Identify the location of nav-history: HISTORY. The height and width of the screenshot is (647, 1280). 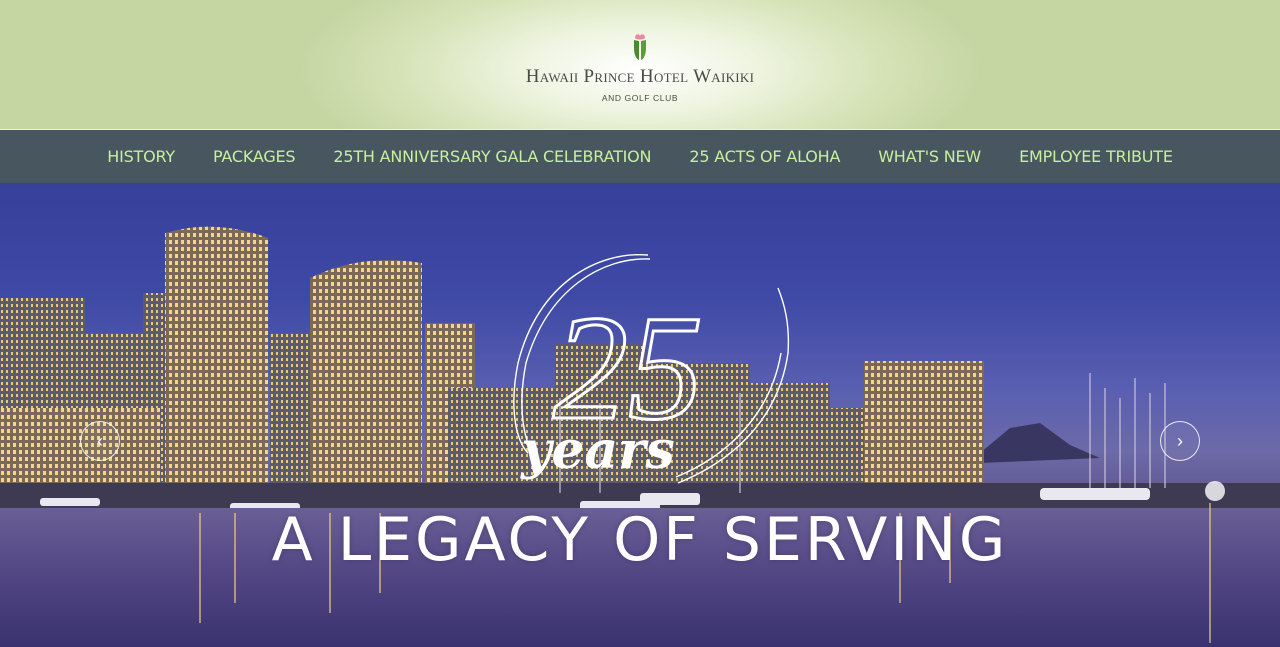
(141, 156).